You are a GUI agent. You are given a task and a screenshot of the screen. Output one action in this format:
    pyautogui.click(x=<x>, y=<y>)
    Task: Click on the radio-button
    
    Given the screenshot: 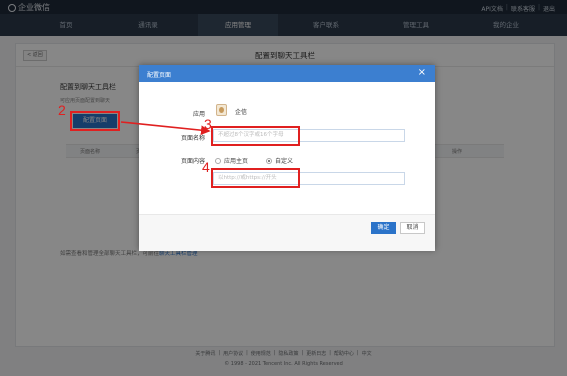 What is the action you would take?
    pyautogui.click(x=218, y=160)
    